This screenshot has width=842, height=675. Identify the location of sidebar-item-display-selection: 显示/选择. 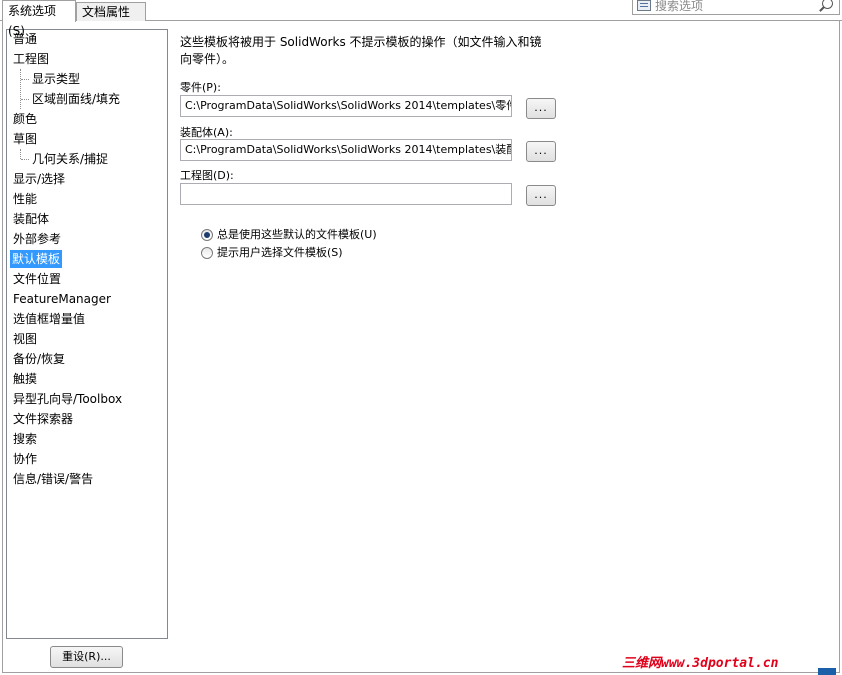
(39, 179).